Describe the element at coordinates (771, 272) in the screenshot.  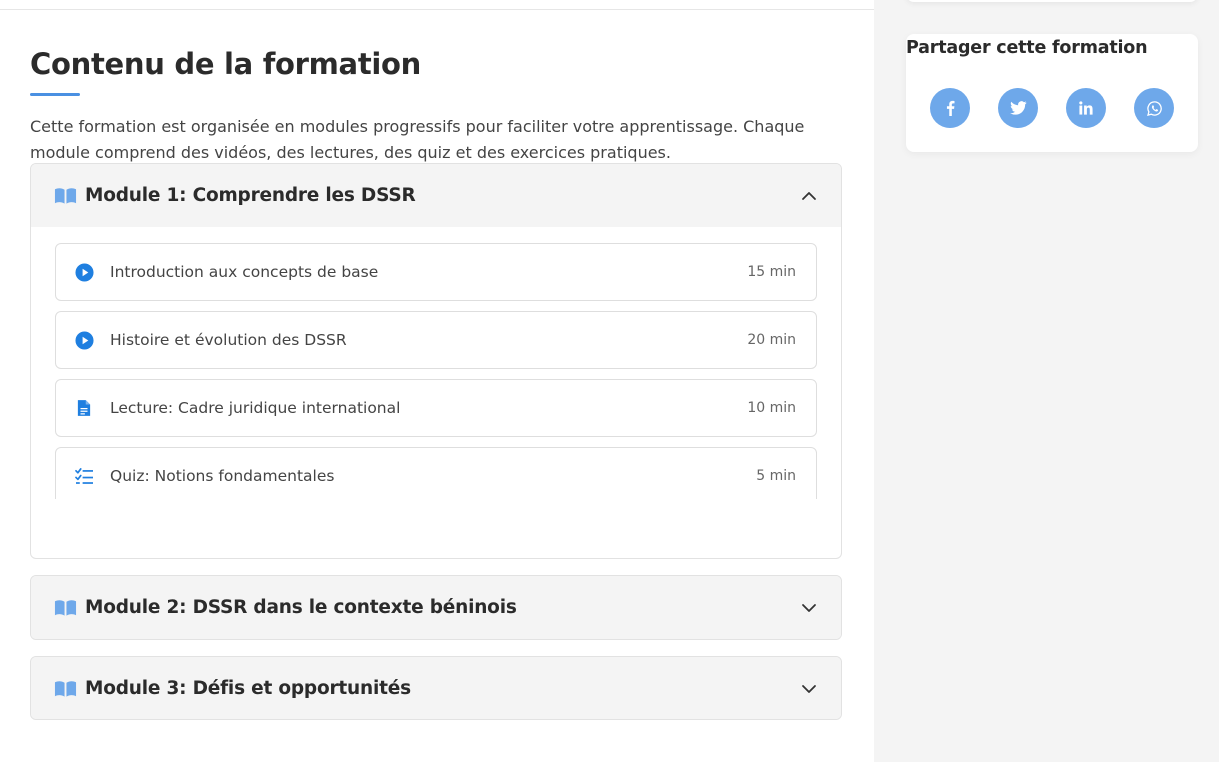
I see `lesson-duration: 15 min` at that location.